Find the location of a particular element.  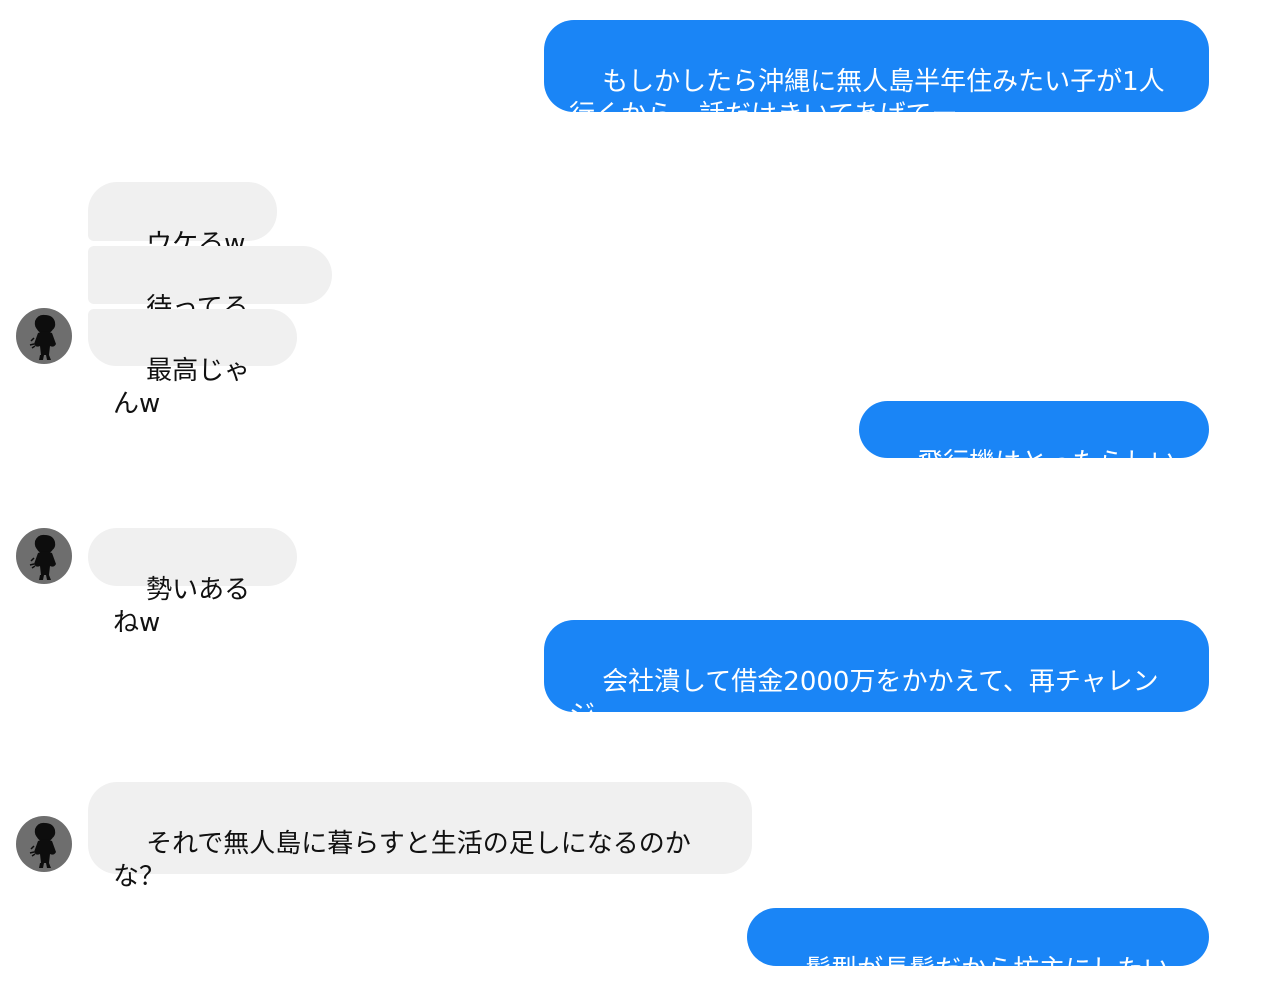

message-text: 勢いあるねw is located at coordinates (182, 606).